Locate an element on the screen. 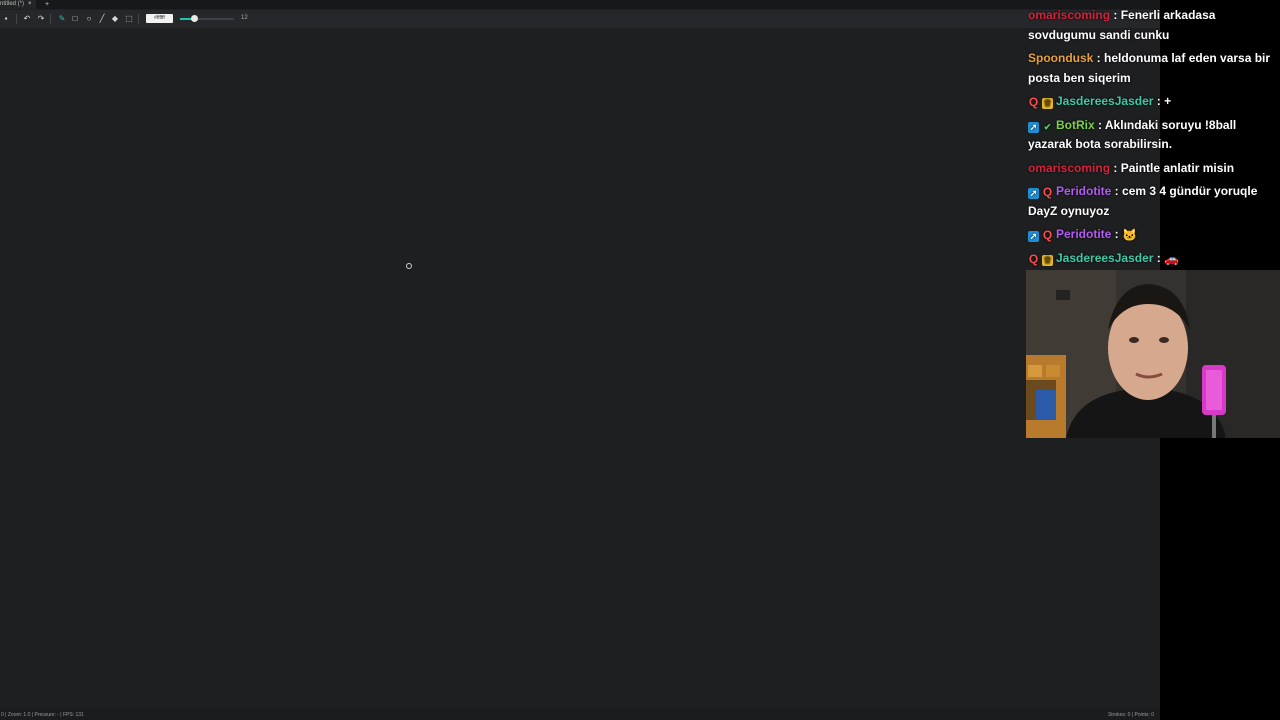  redo-tool-button: ↷ is located at coordinates (41, 19).